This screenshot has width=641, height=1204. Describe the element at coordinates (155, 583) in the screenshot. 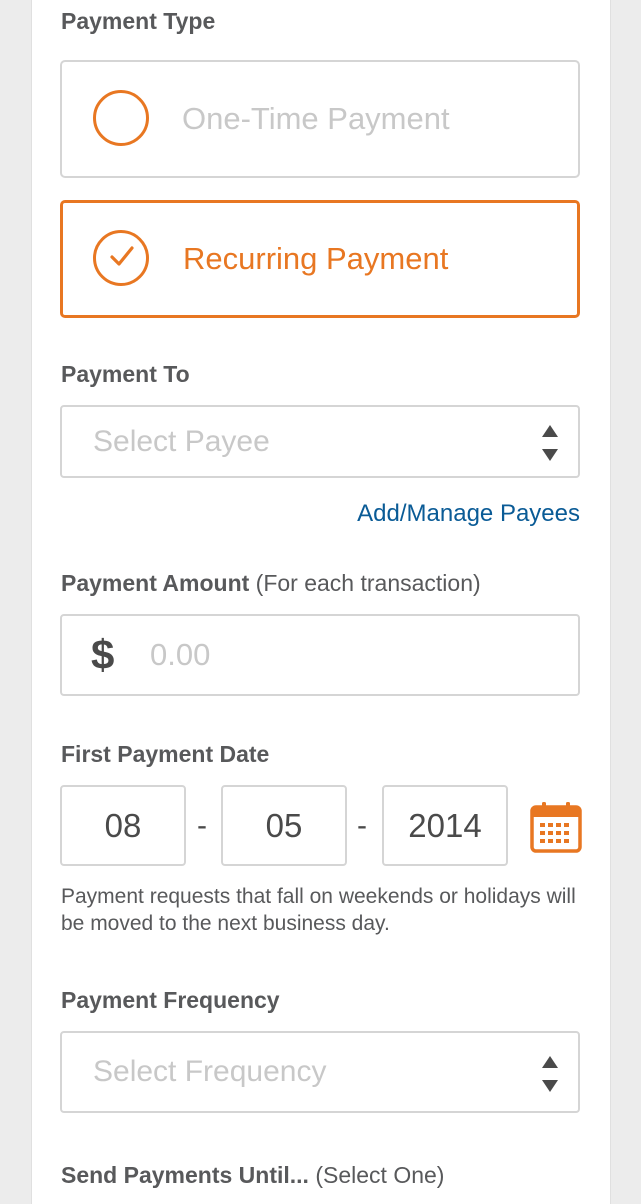

I see `payment-amount-title: Payment Amount` at that location.